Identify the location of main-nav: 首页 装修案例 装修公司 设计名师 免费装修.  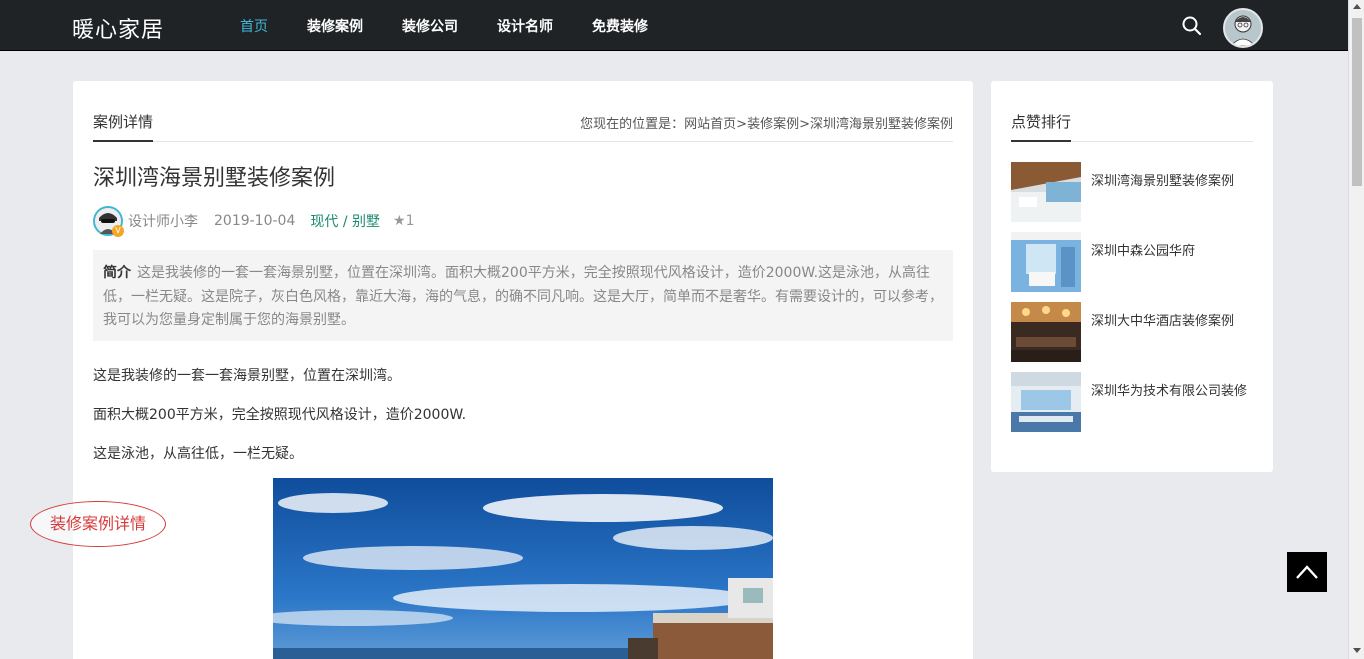
(463, 26).